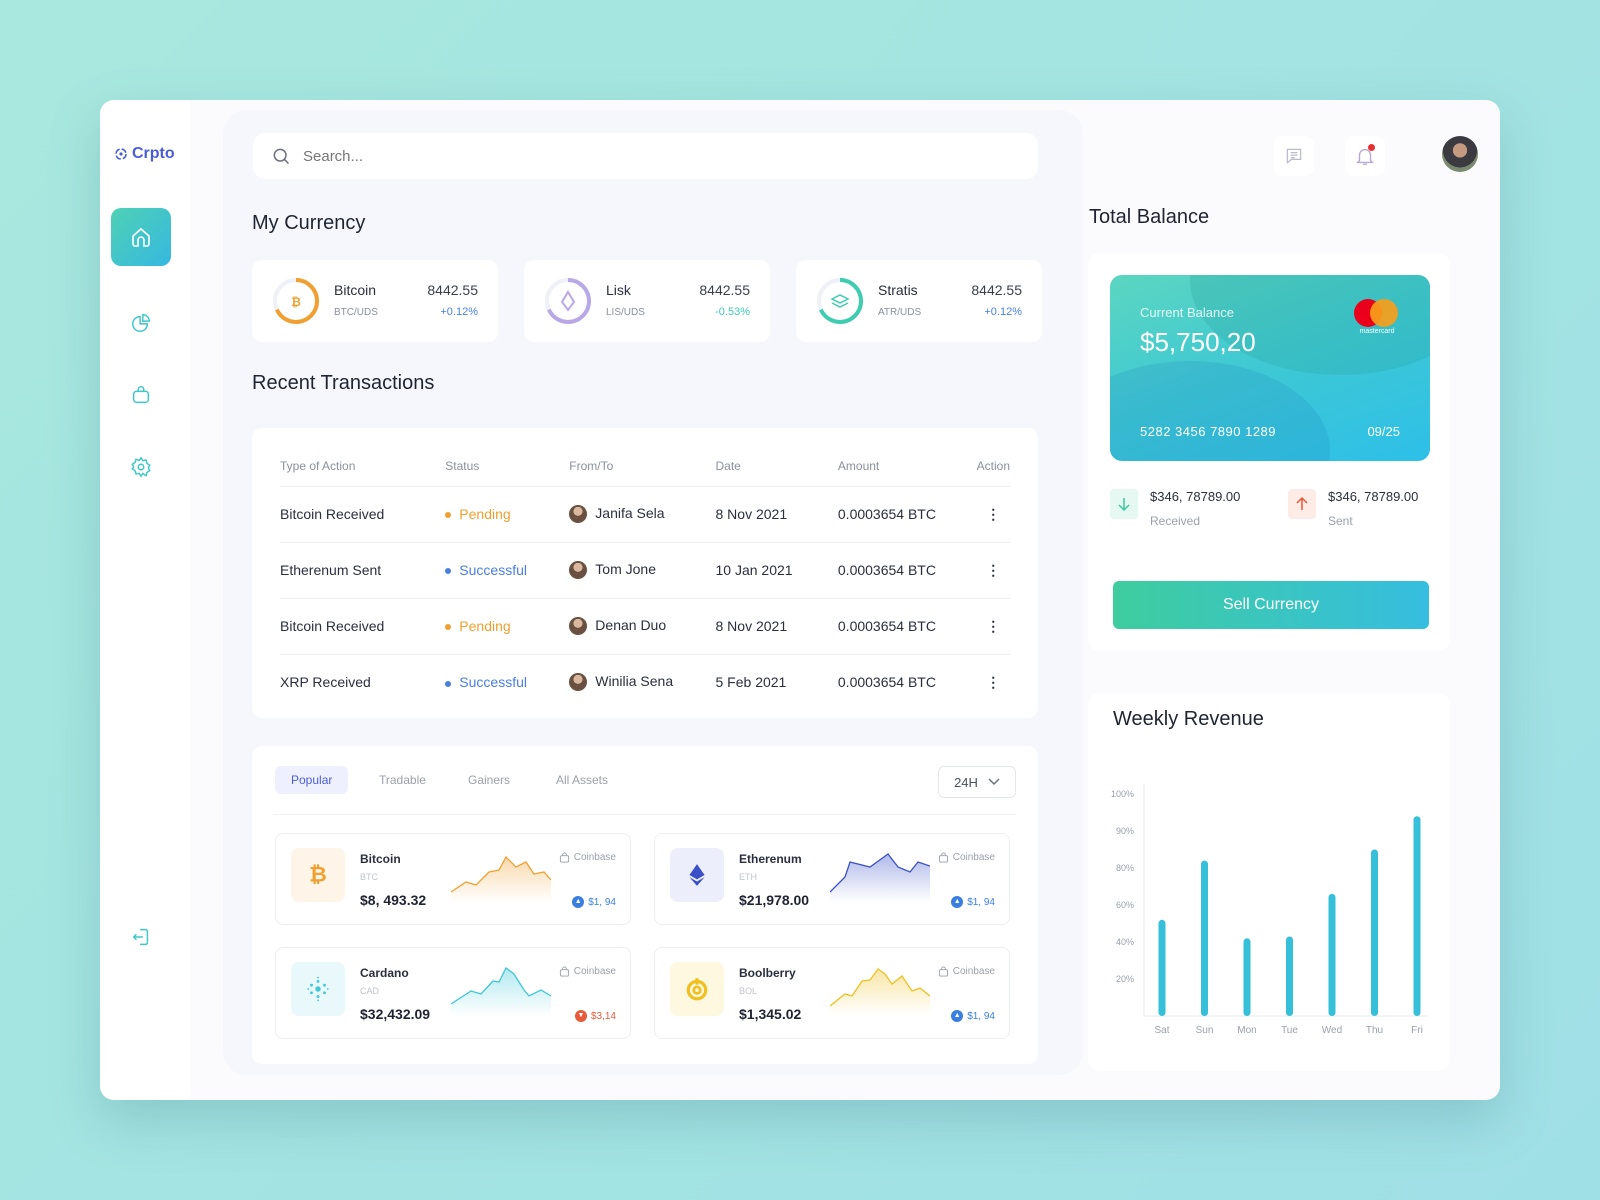 The width and height of the screenshot is (1600, 1200). What do you see at coordinates (1198, 342) in the screenshot?
I see `card-balance-amount: $5,750,20` at bounding box center [1198, 342].